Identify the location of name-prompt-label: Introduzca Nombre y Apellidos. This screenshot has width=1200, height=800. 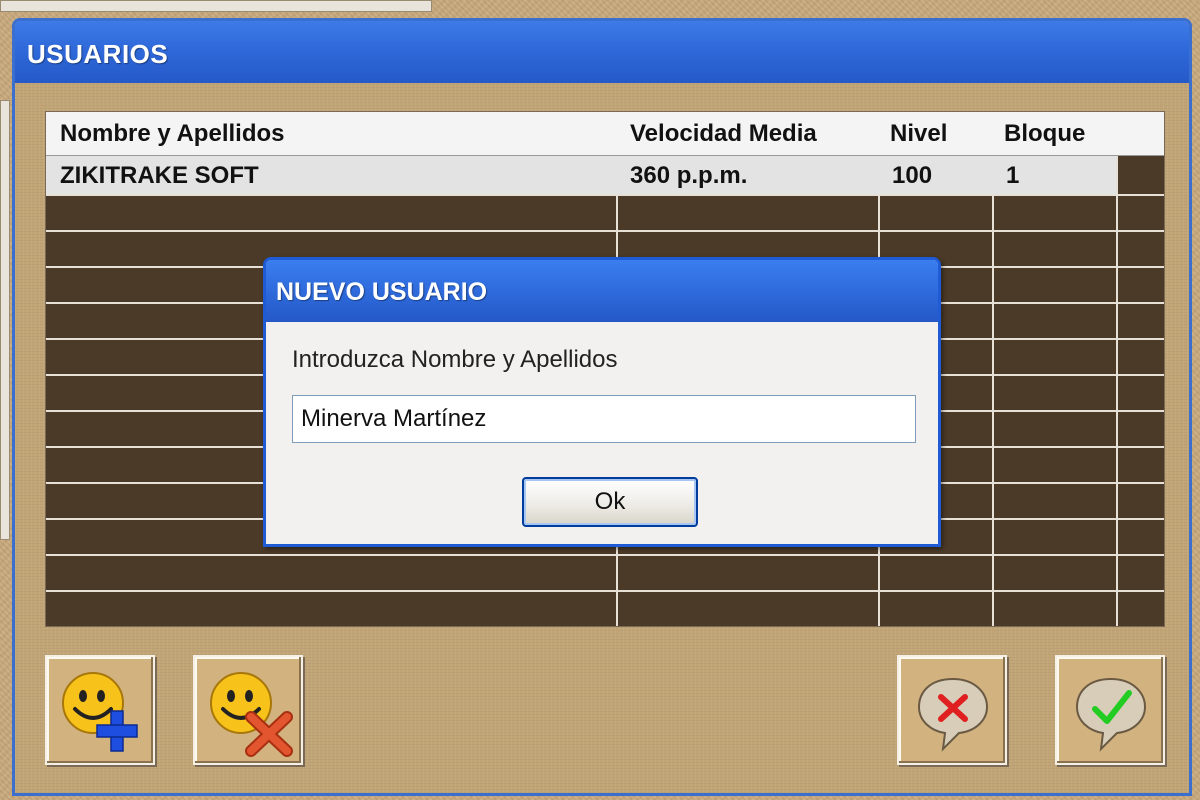
(455, 359).